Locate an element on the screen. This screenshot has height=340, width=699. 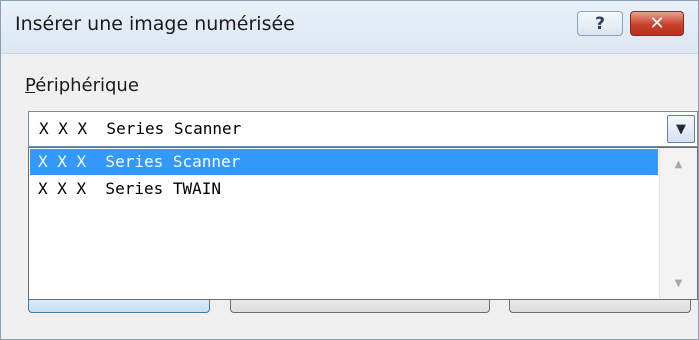
device-label: Périphérique is located at coordinates (82, 85).